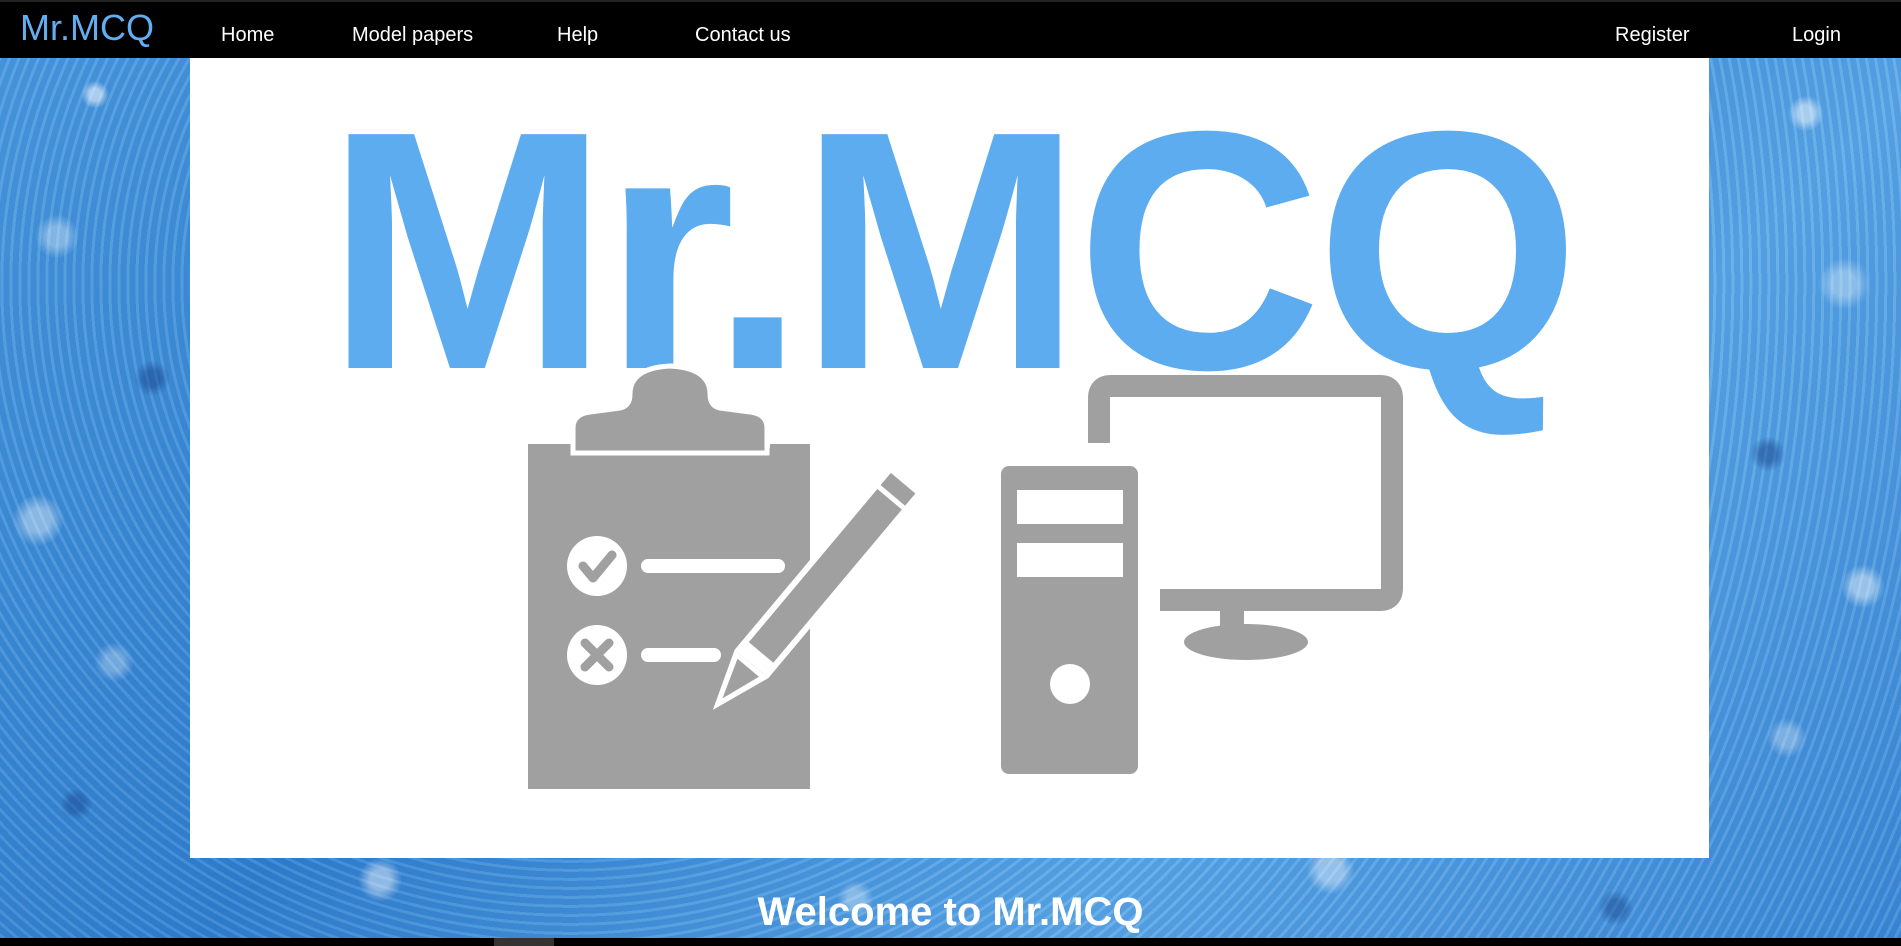  Describe the element at coordinates (87, 28) in the screenshot. I see `brand-logo-link: Mr.MCQ` at that location.